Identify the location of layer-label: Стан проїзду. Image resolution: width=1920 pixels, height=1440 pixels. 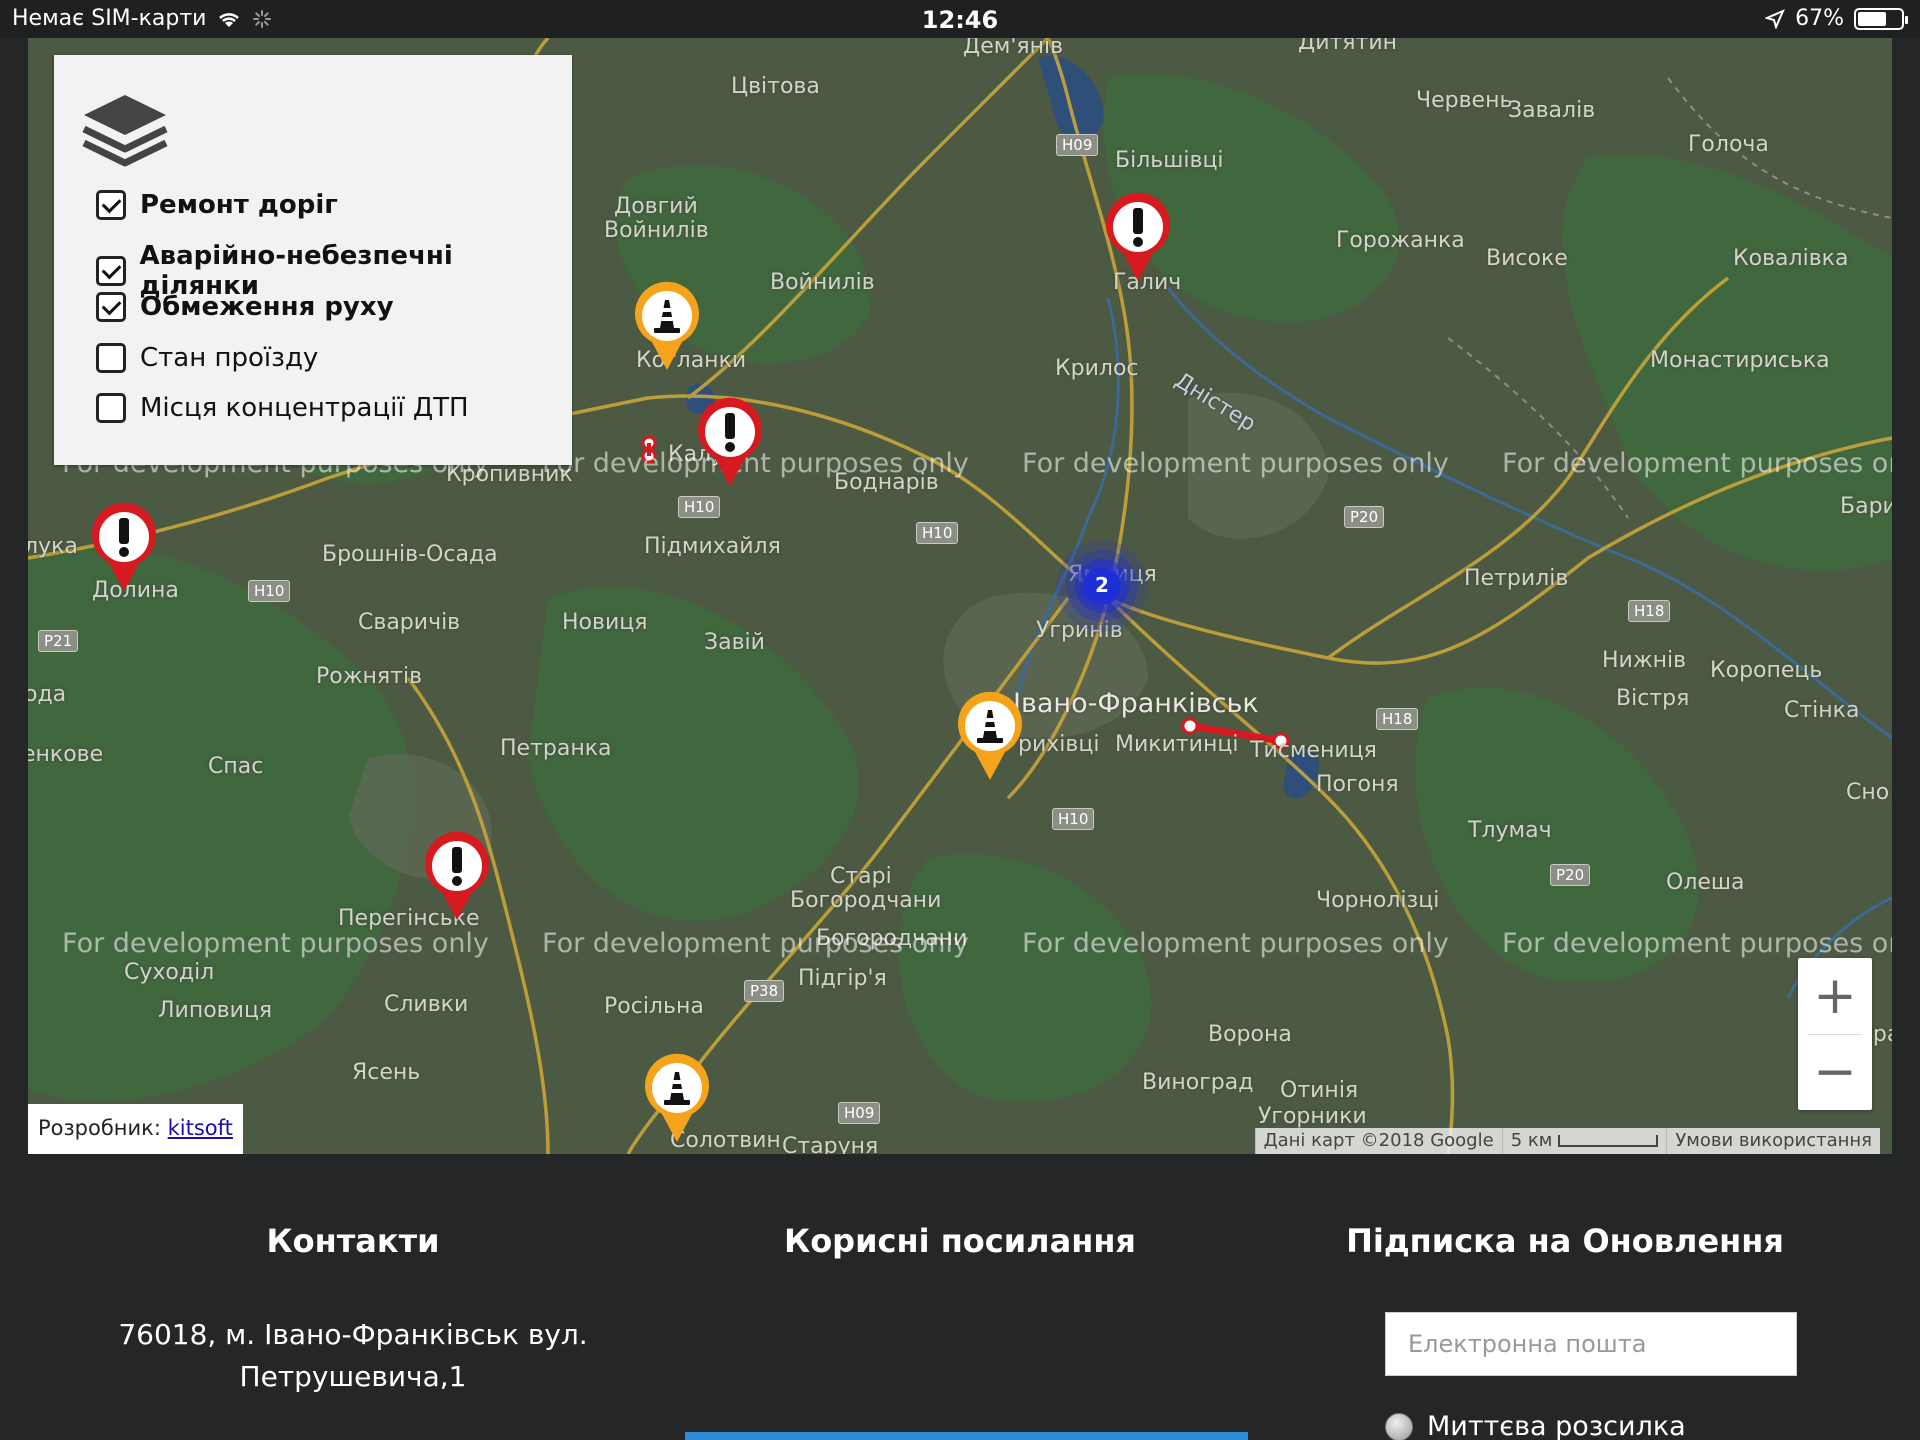
(229, 358).